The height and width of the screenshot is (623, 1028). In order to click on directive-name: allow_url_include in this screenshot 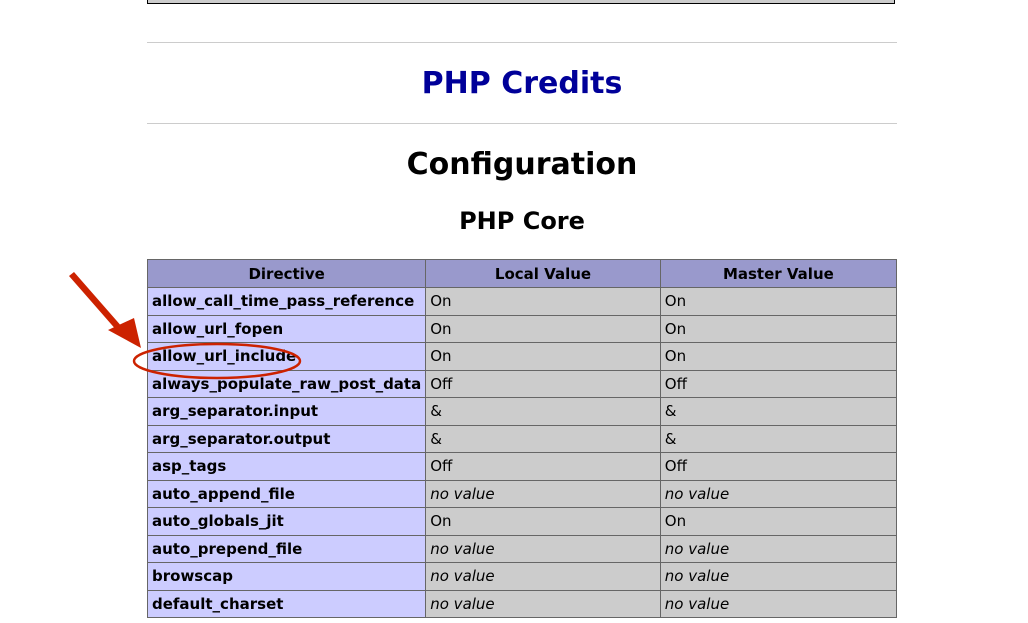, I will do `click(286, 356)`.